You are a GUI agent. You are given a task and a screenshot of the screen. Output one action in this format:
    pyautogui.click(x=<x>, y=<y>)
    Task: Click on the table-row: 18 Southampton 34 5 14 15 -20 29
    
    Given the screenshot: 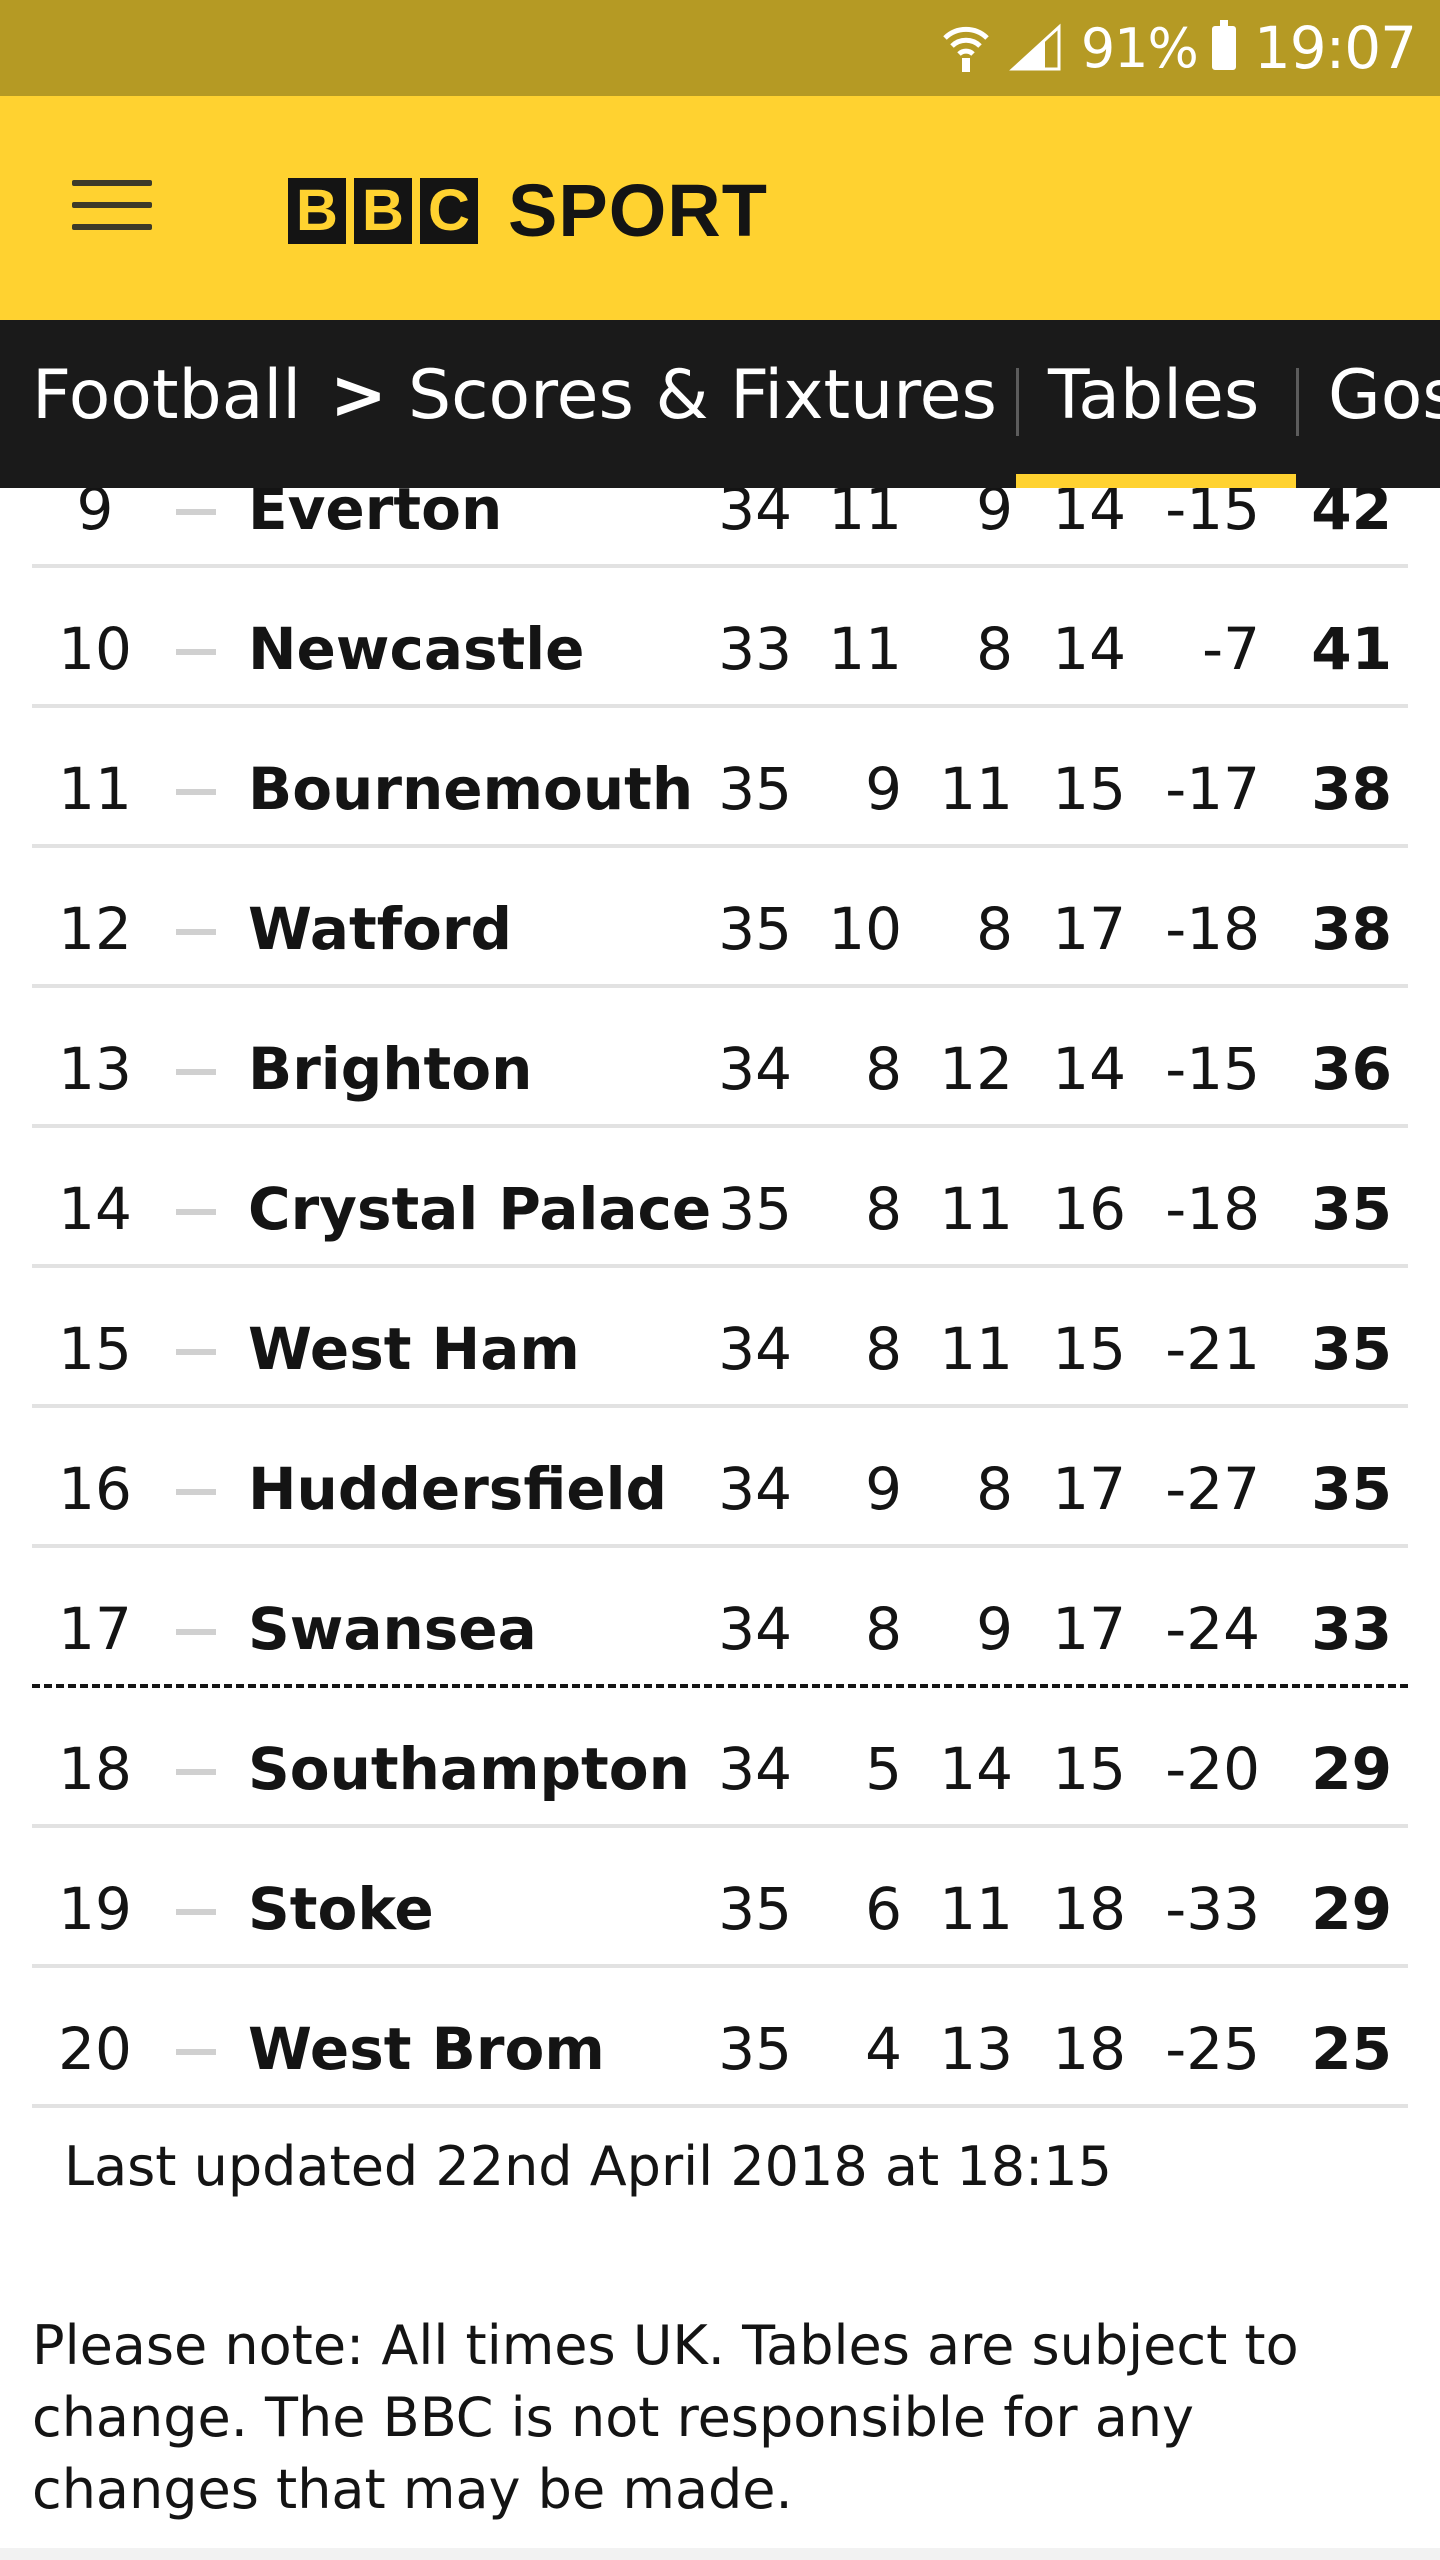 What is the action you would take?
    pyautogui.click(x=720, y=1758)
    